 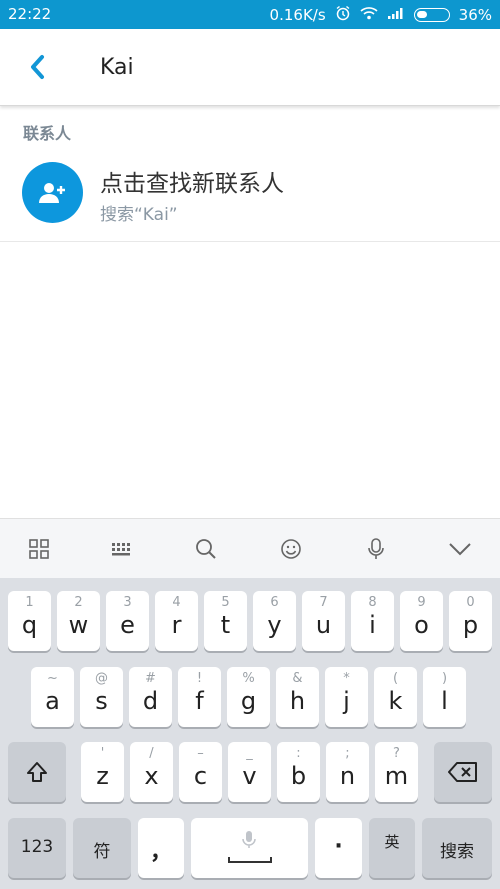 I want to click on shift-key, so click(x=37, y=772).